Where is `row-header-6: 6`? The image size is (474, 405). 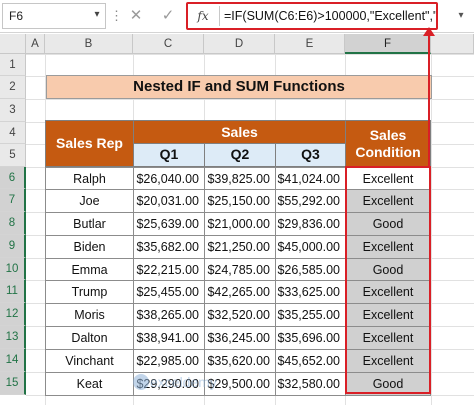
row-header-6: 6 is located at coordinates (13, 178).